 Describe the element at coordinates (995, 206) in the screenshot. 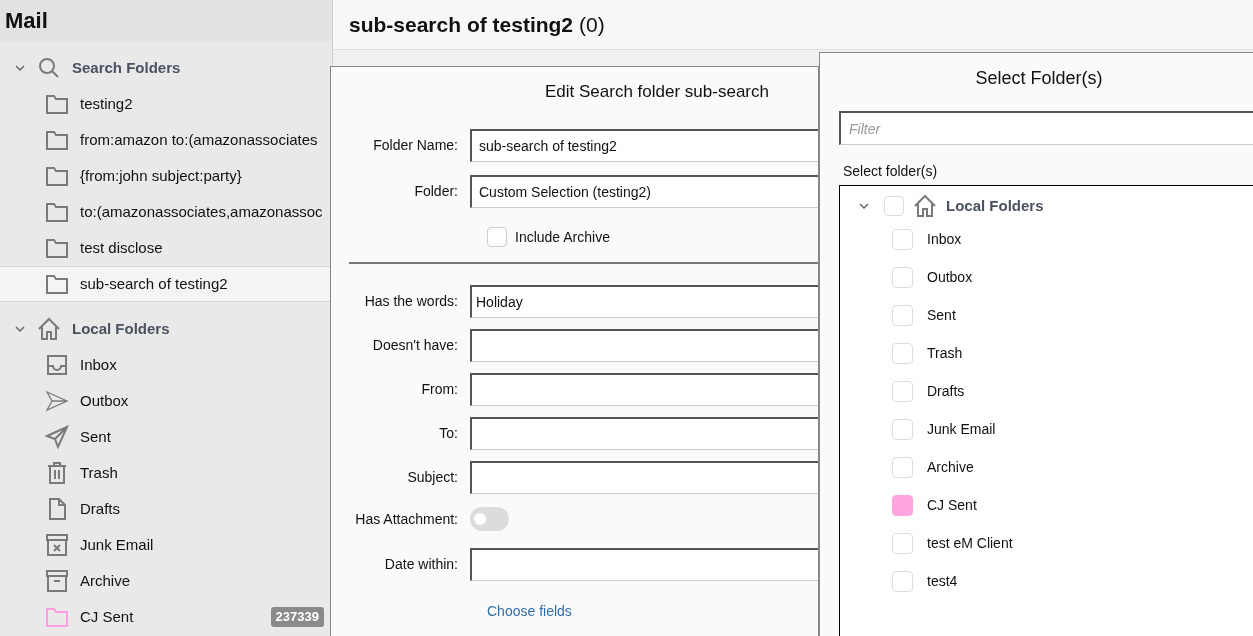

I see `tree-root-label: Local Folders` at that location.